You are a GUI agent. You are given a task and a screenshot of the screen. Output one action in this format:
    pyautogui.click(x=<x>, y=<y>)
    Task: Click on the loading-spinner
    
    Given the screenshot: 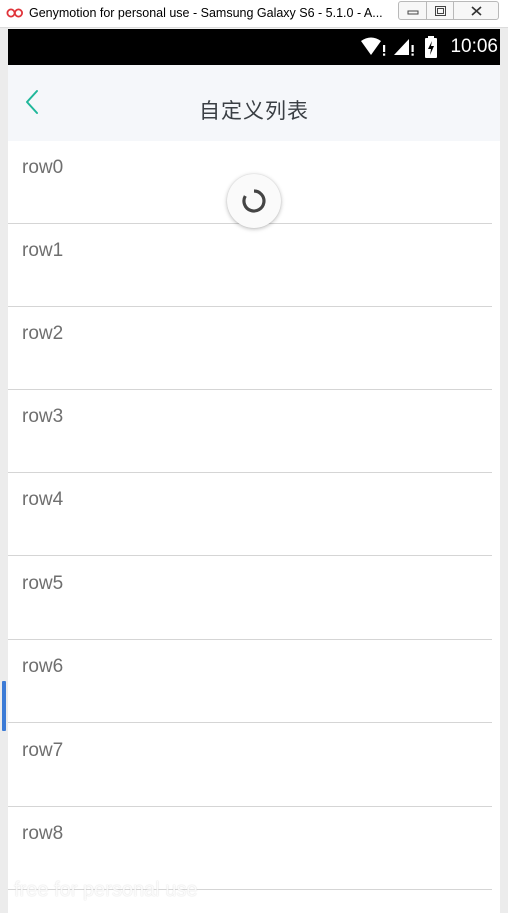 What is the action you would take?
    pyautogui.click(x=254, y=201)
    